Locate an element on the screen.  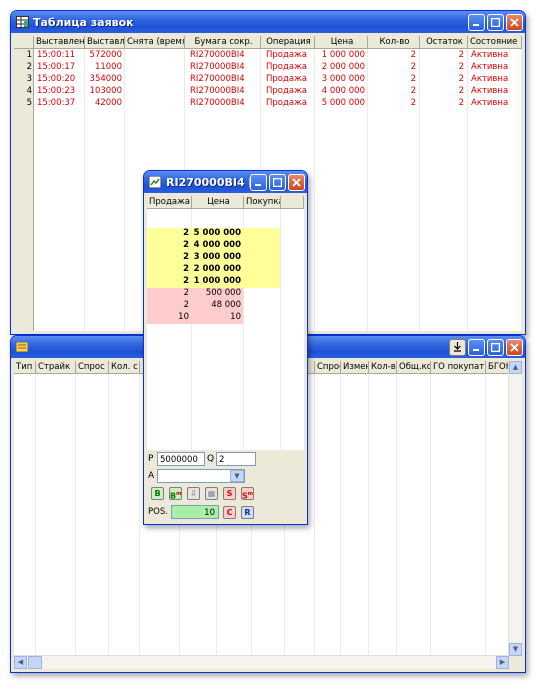
column-header: Покупка is located at coordinates (262, 202).